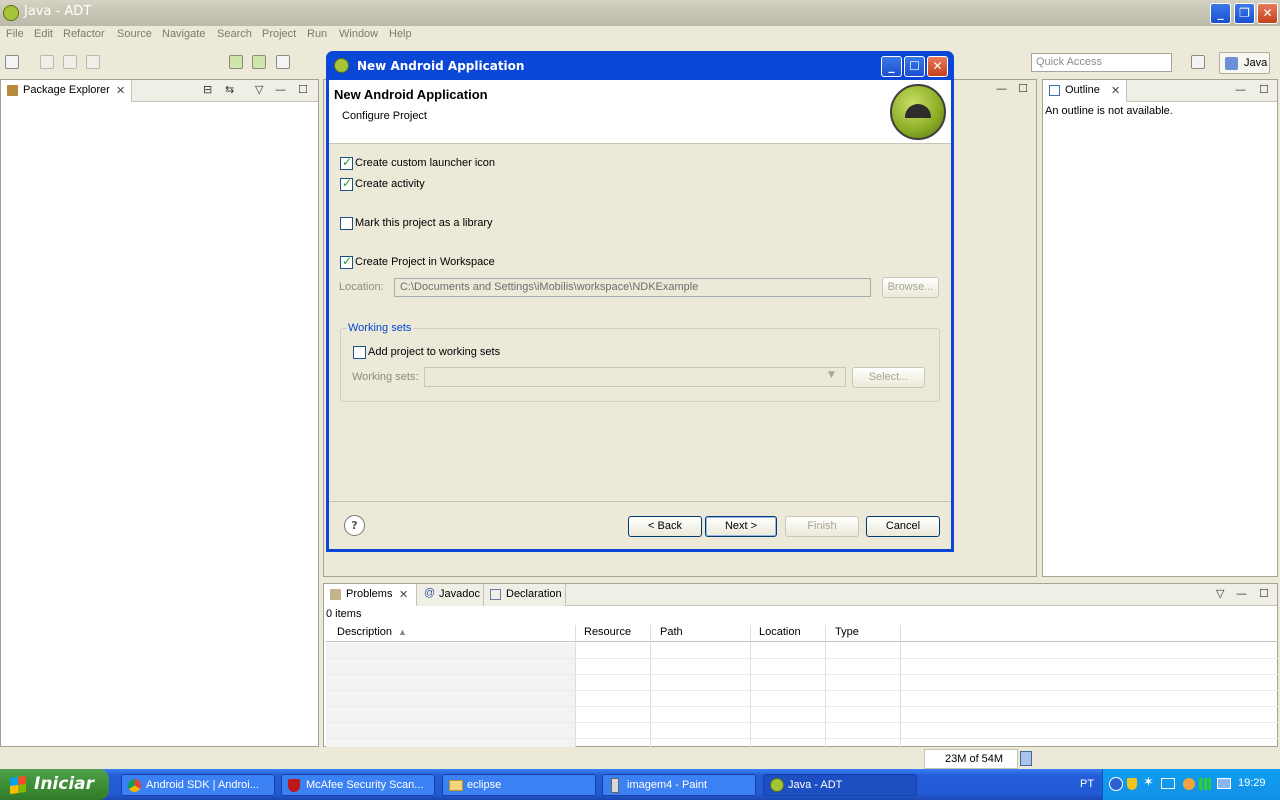 This screenshot has height=800, width=1280. Describe the element at coordinates (635, 377) in the screenshot. I see `working-sets-select: ▼` at that location.